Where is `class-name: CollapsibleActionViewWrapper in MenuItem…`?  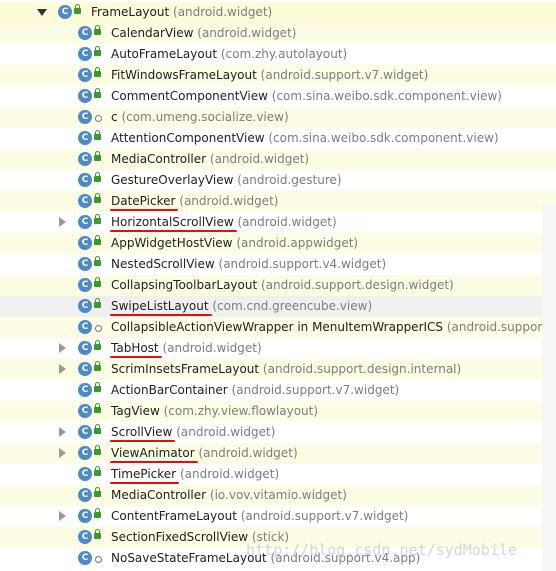 class-name: CollapsibleActionViewWrapper in MenuItem… is located at coordinates (277, 327).